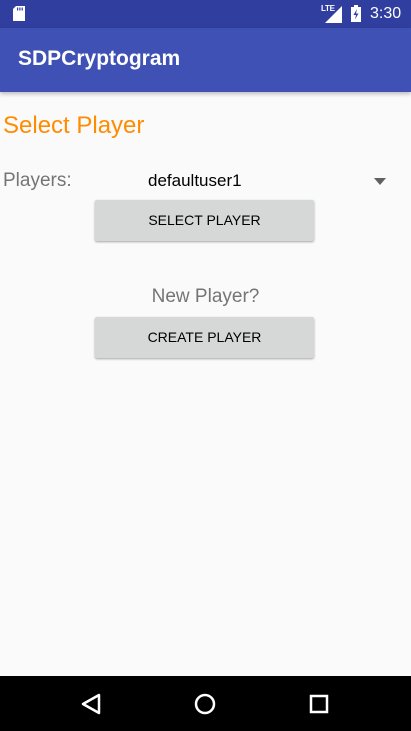  Describe the element at coordinates (380, 181) in the screenshot. I see `dropdown-arrow-icon` at that location.